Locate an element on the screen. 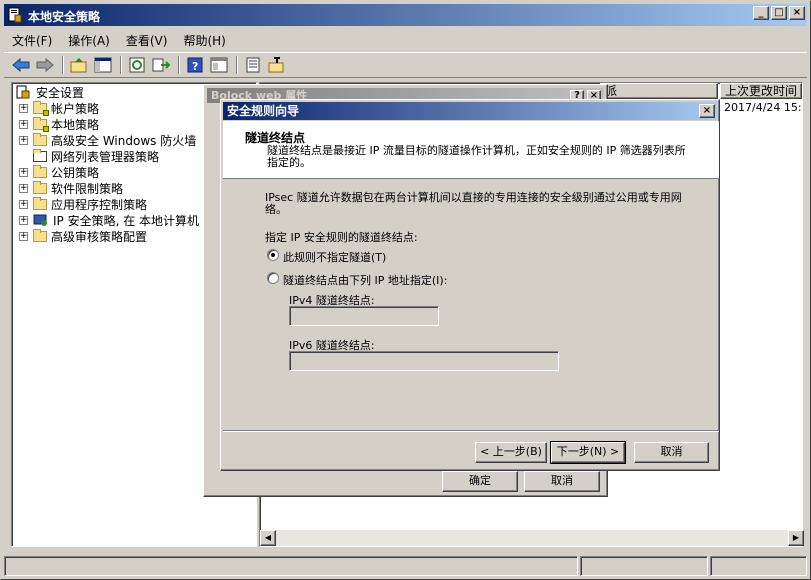 This screenshot has width=811, height=580. scroll-right-icon: ▶ is located at coordinates (796, 538).